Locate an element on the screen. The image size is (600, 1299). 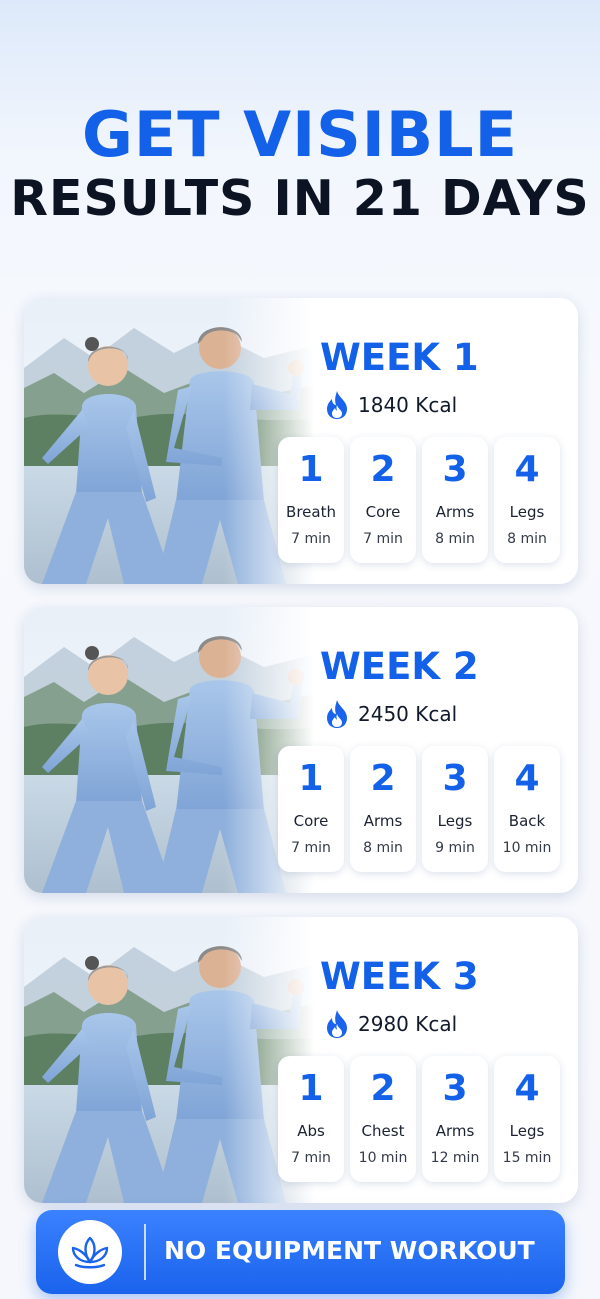
kcal-row: 1840 Kcal is located at coordinates (390, 405).